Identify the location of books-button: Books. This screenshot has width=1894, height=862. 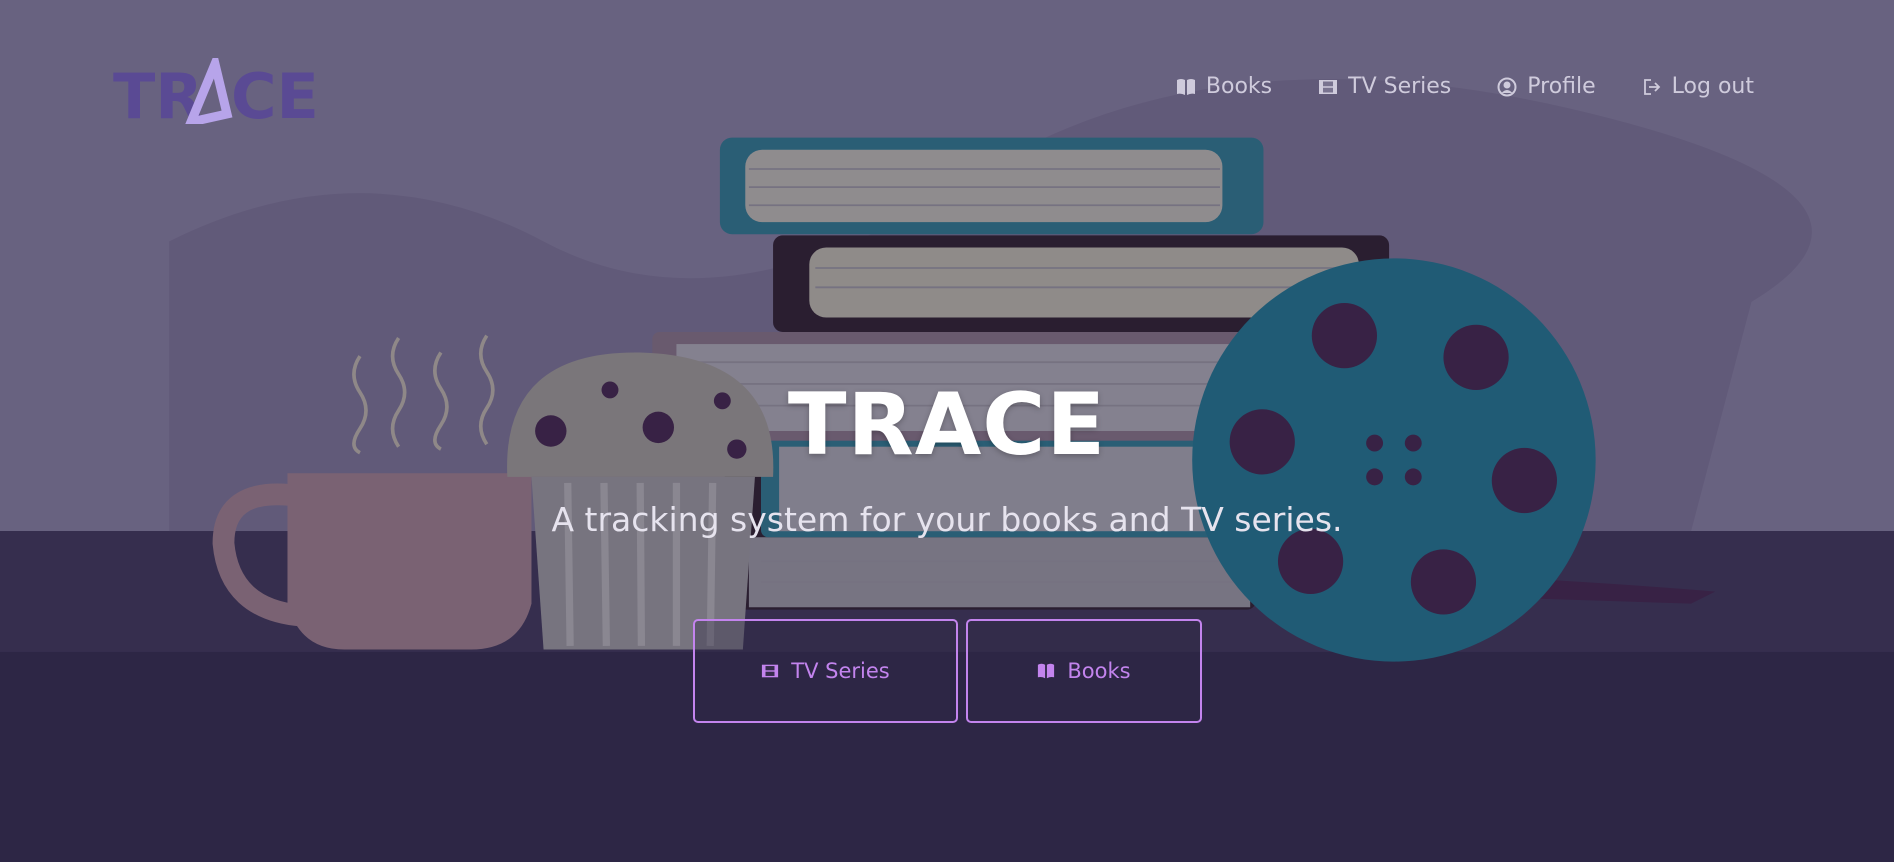
(1084, 671).